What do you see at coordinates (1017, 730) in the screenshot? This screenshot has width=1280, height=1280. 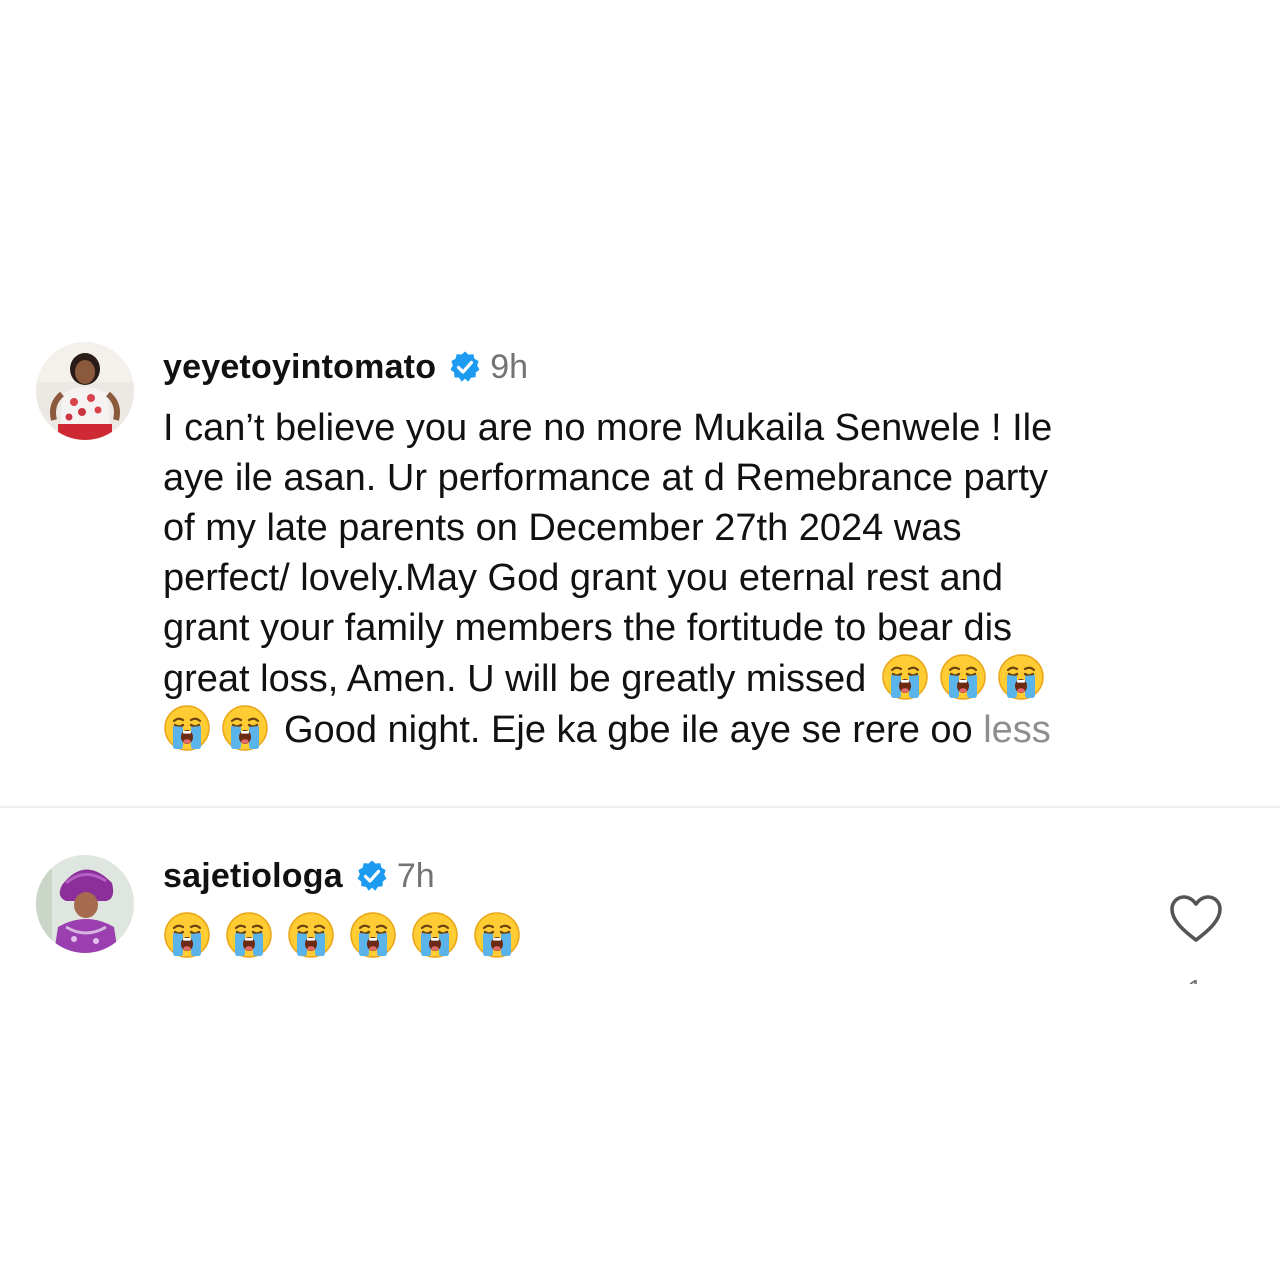 I see `less-link: less` at bounding box center [1017, 730].